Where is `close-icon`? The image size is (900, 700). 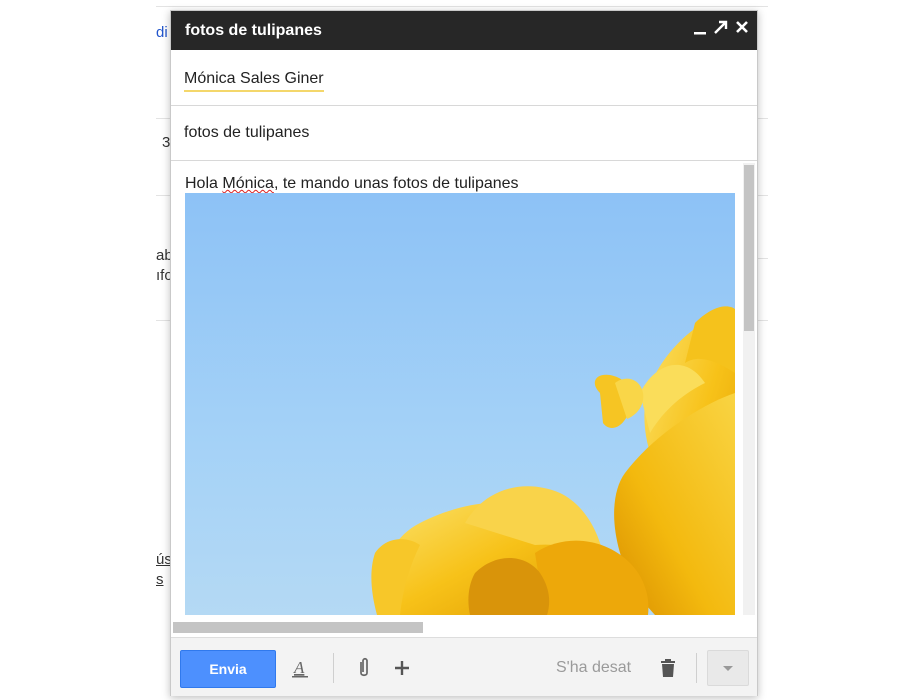 close-icon is located at coordinates (742, 29).